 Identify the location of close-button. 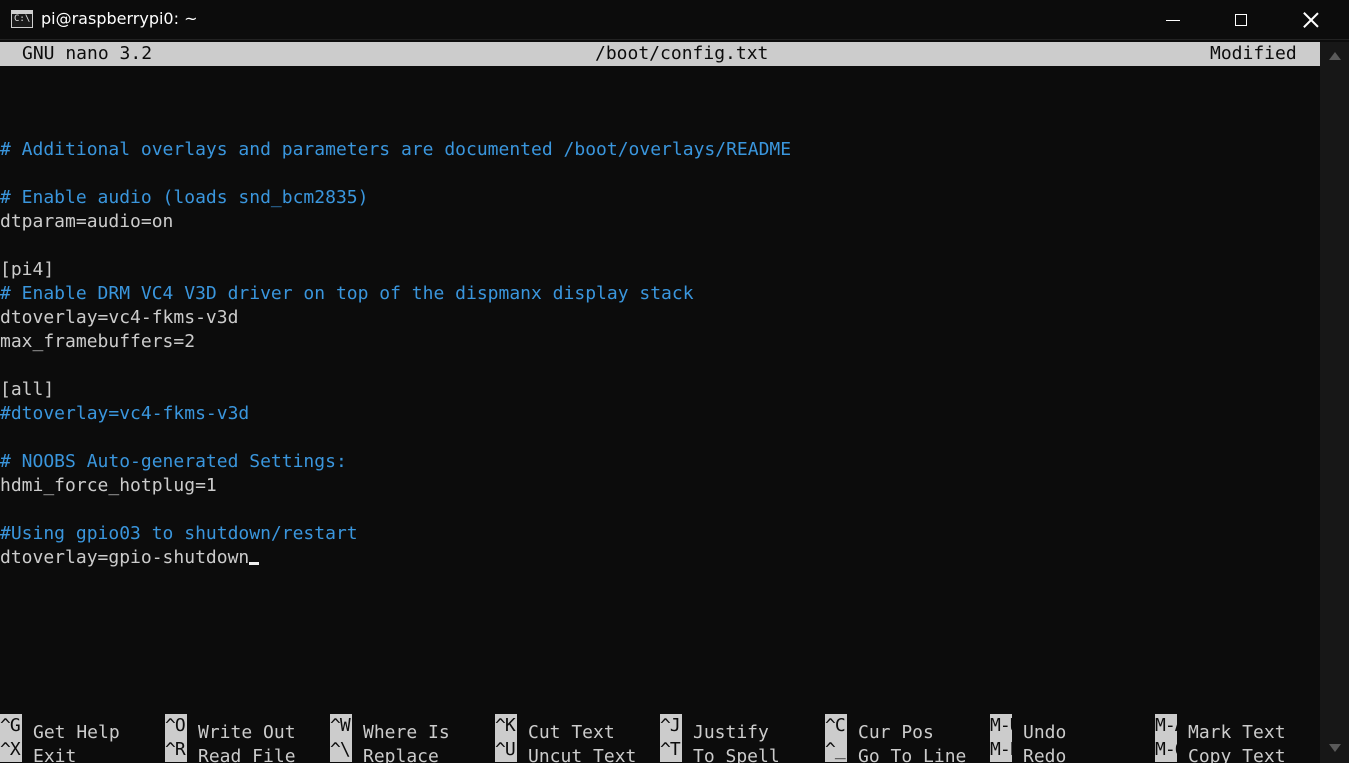
(1311, 20).